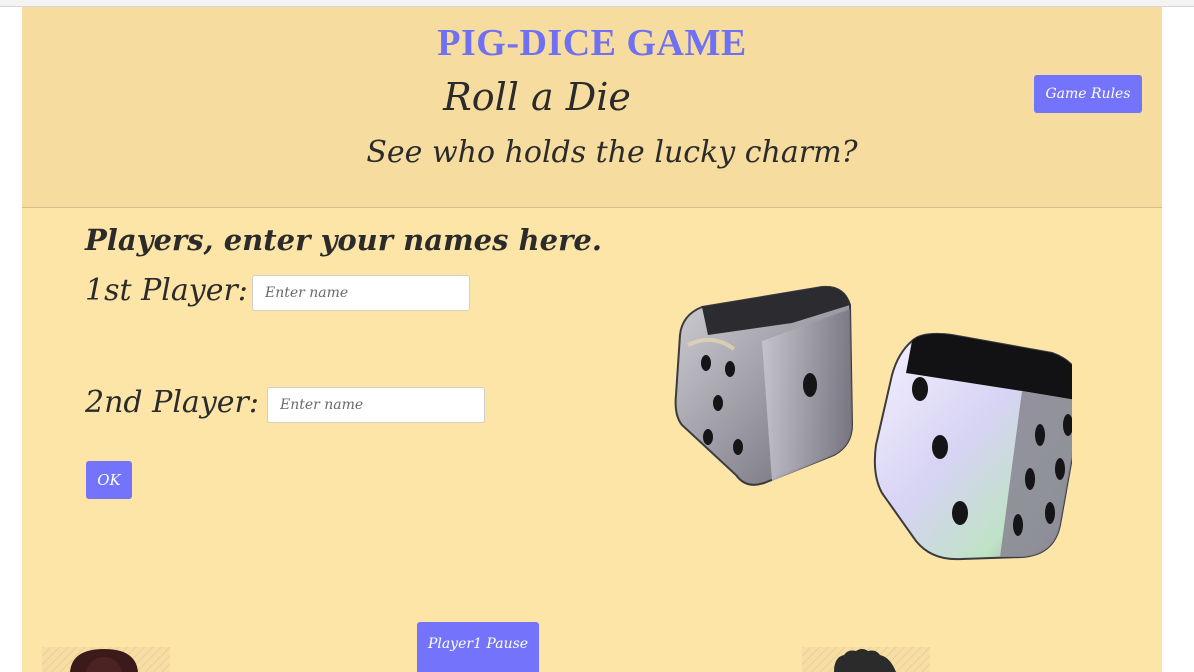 This screenshot has height=672, width=1194. Describe the element at coordinates (1088, 94) in the screenshot. I see `game-rules-button: Game Rules` at that location.